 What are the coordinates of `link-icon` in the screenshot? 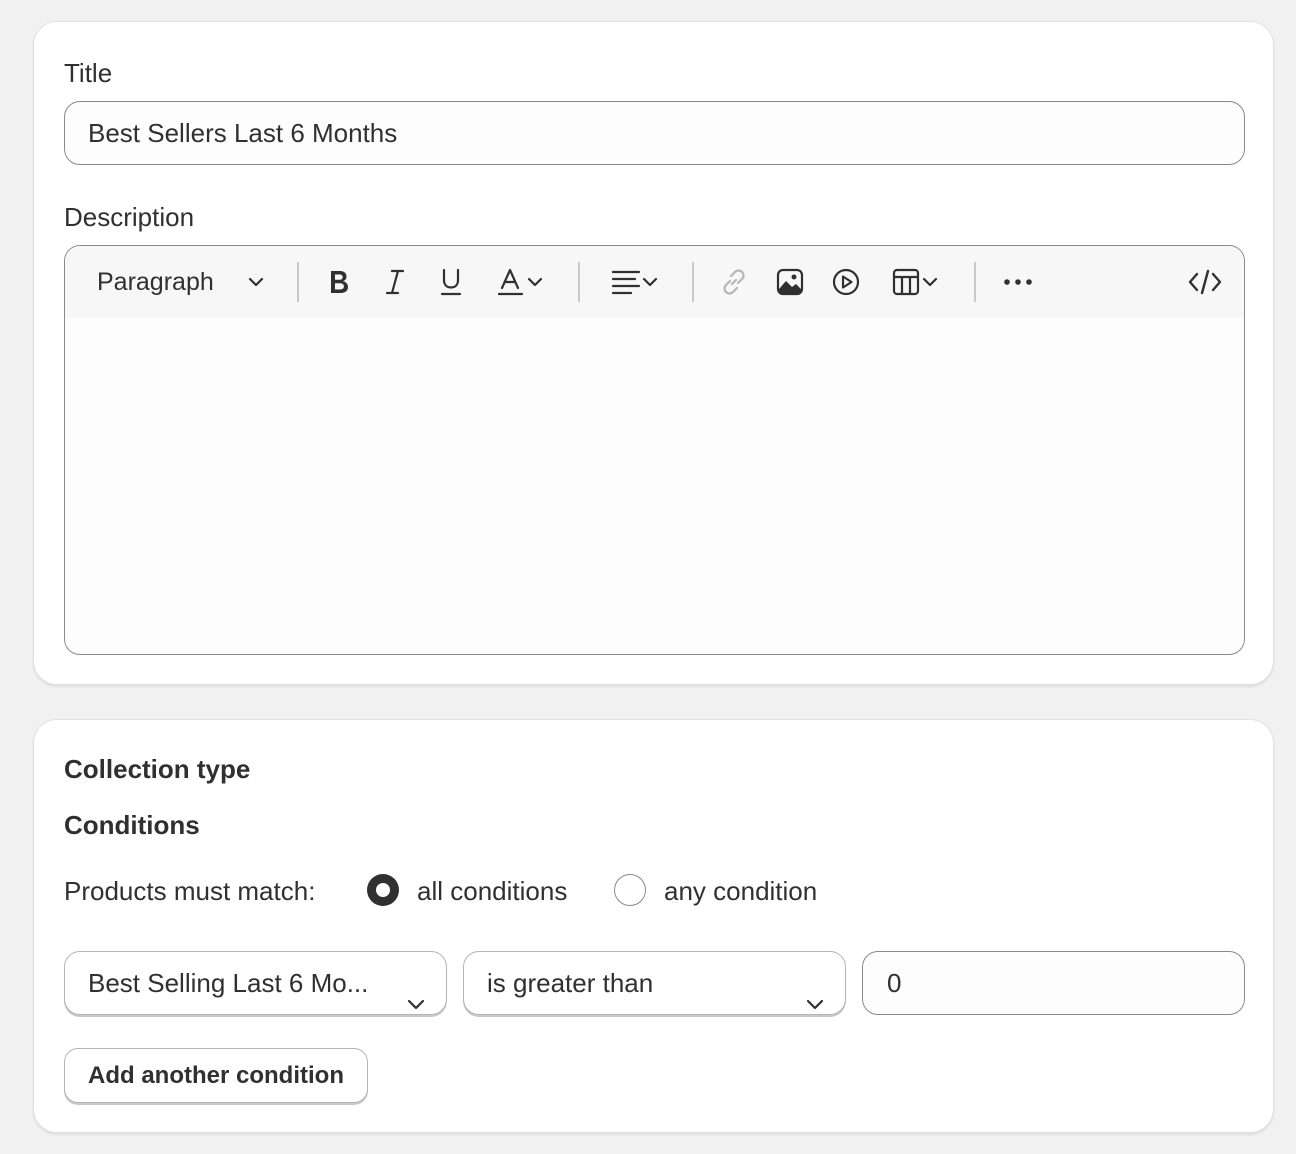 It's located at (734, 282).